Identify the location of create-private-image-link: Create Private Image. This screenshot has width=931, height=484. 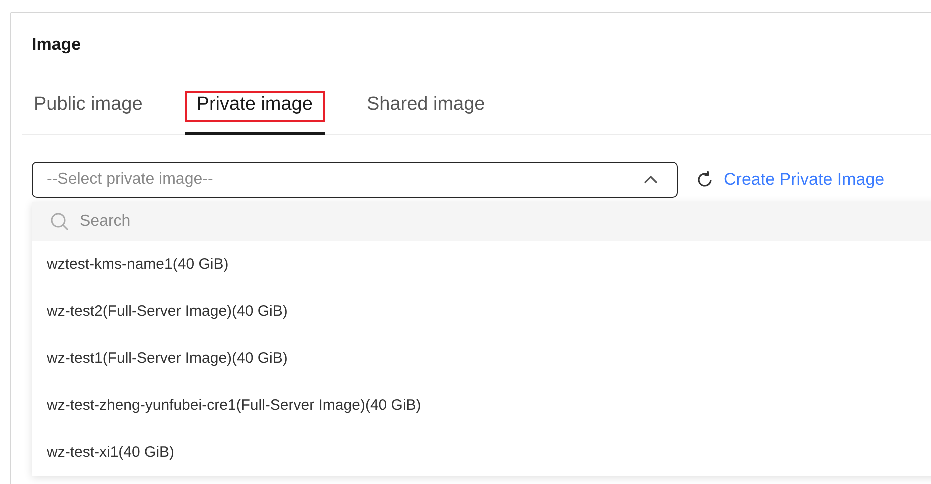
(804, 180).